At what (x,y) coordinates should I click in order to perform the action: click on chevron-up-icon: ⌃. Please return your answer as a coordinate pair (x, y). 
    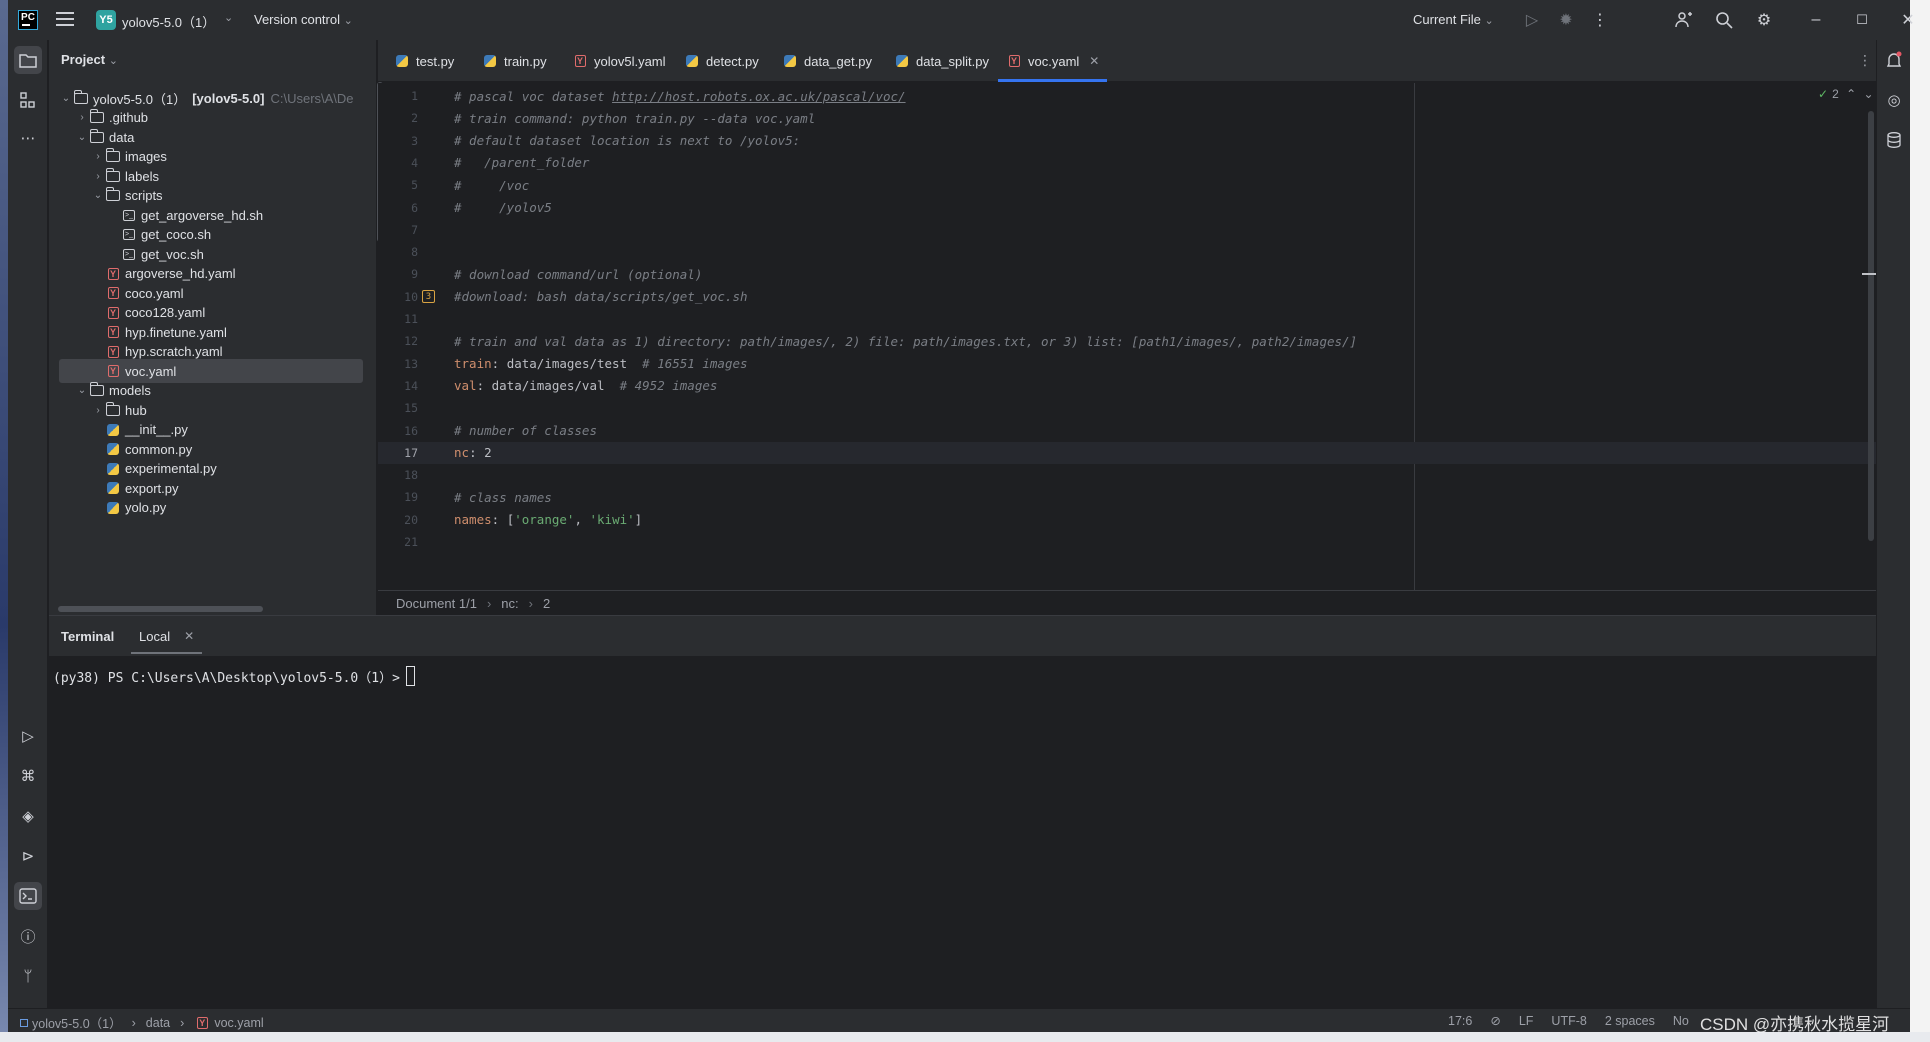
    Looking at the image, I should click on (1851, 94).